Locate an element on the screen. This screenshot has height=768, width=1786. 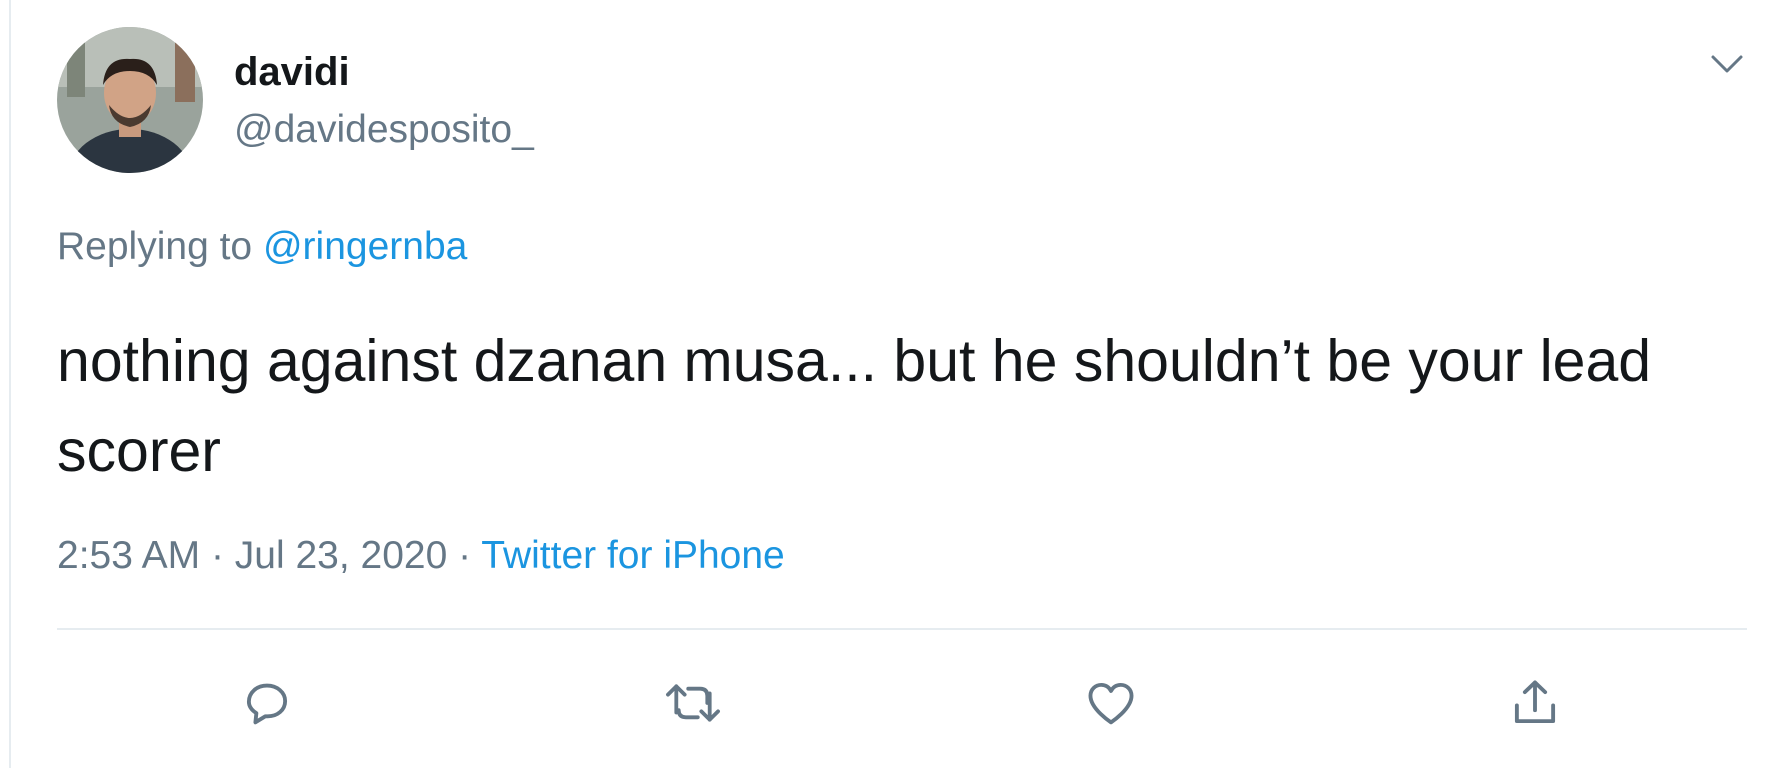
tweet-source-link: Twitter for iPhone is located at coordinates (632, 555).